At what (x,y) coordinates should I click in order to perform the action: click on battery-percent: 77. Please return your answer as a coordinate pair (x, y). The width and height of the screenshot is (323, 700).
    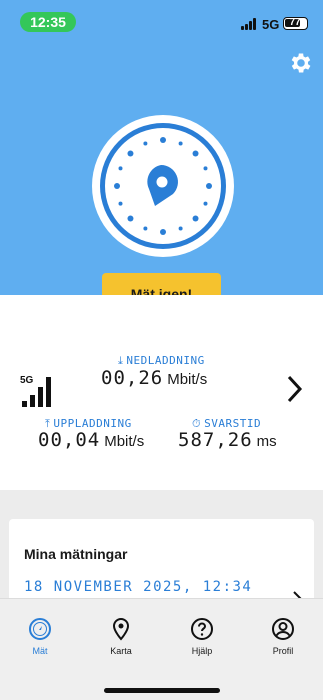
    Looking at the image, I should click on (295, 22).